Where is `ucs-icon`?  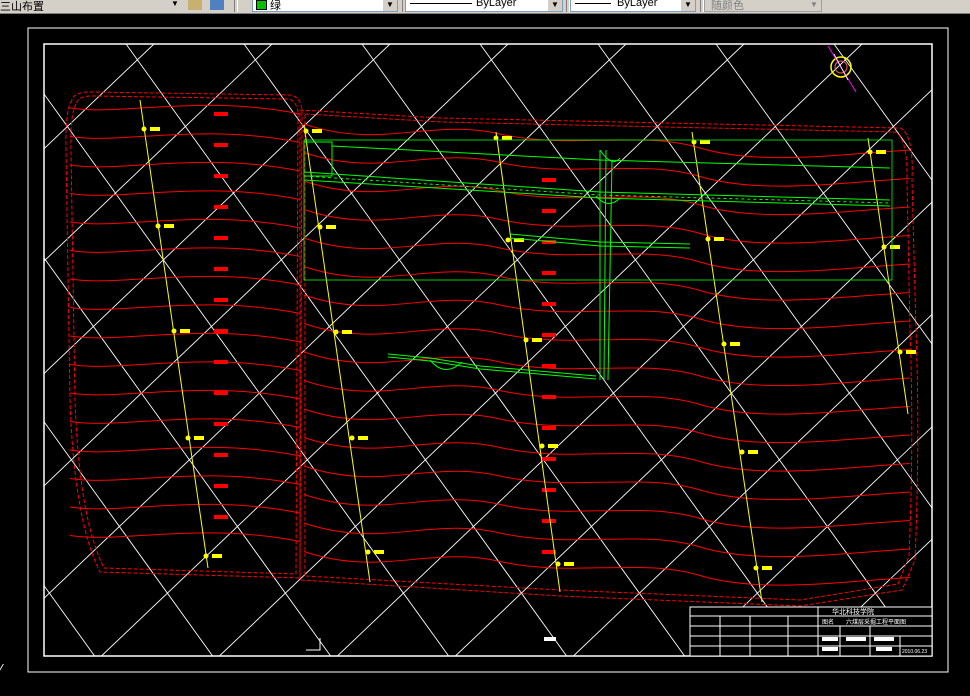
ucs-icon is located at coordinates (313, 644).